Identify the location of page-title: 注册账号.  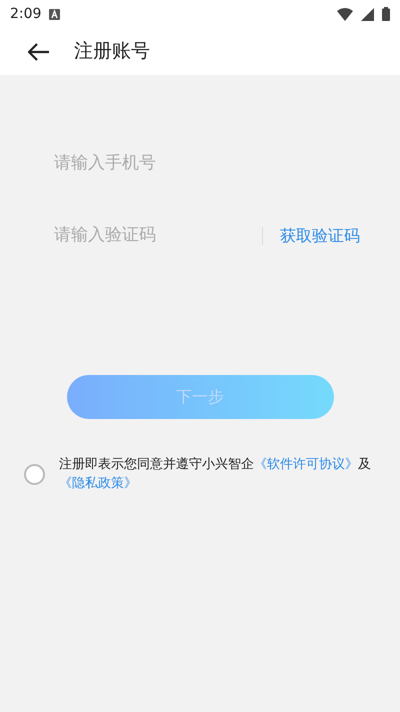
(112, 51).